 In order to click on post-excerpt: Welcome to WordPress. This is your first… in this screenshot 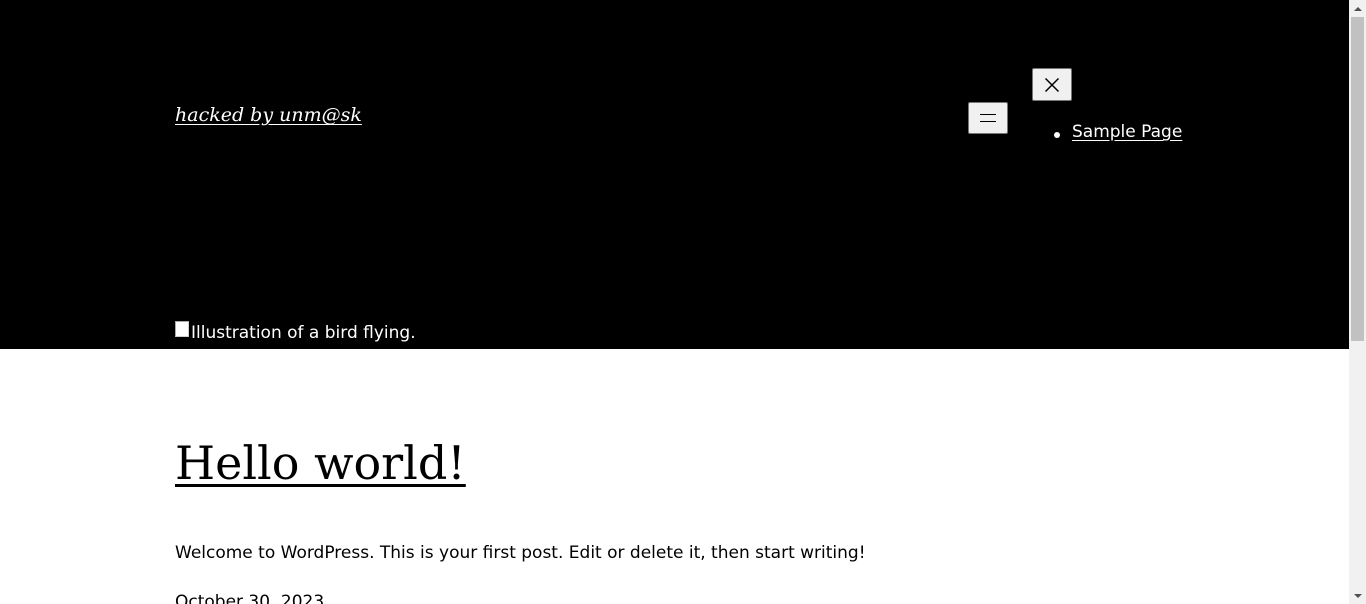, I will do `click(520, 553)`.